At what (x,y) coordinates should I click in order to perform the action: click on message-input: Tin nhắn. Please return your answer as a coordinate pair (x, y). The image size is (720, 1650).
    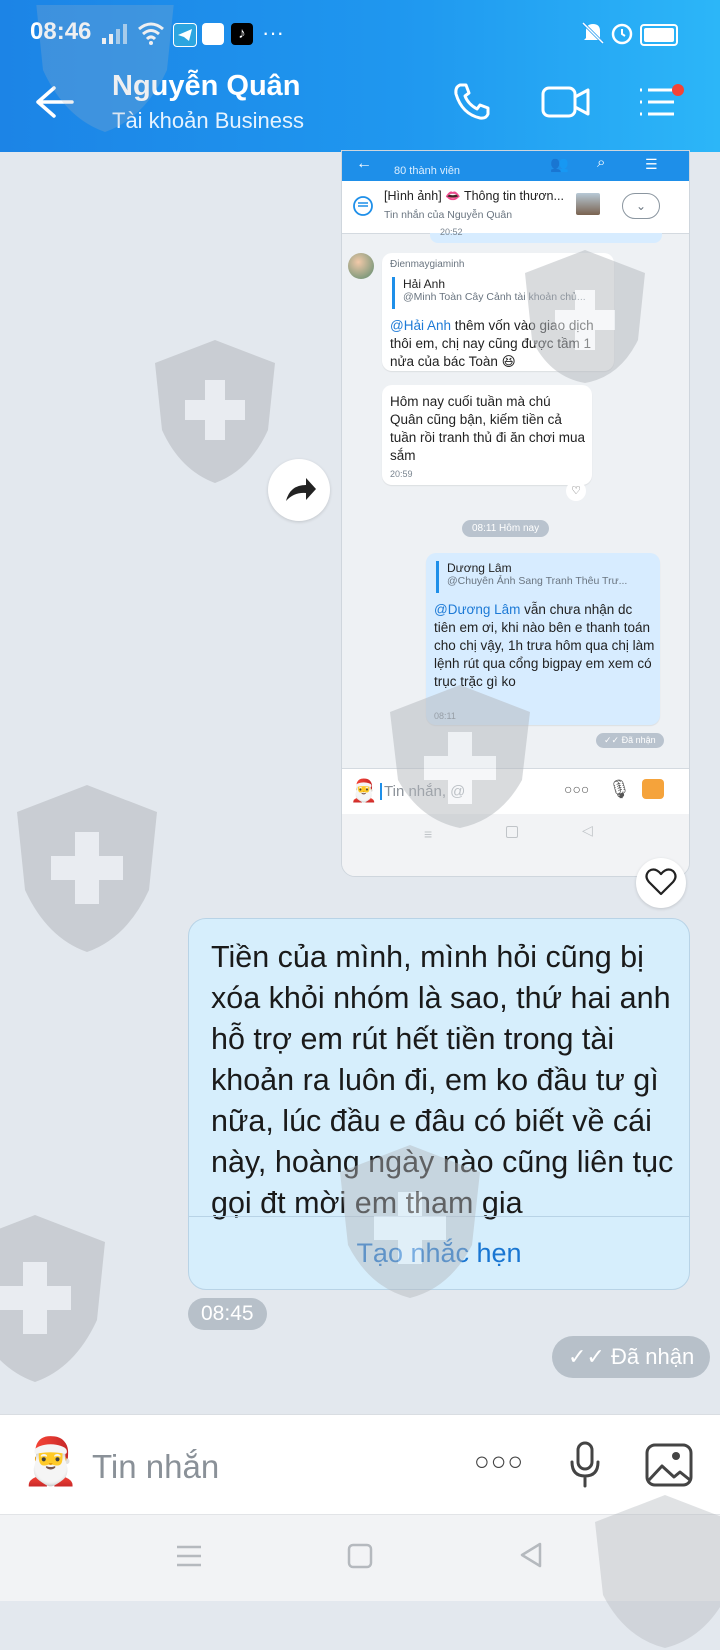
    Looking at the image, I should click on (155, 1467).